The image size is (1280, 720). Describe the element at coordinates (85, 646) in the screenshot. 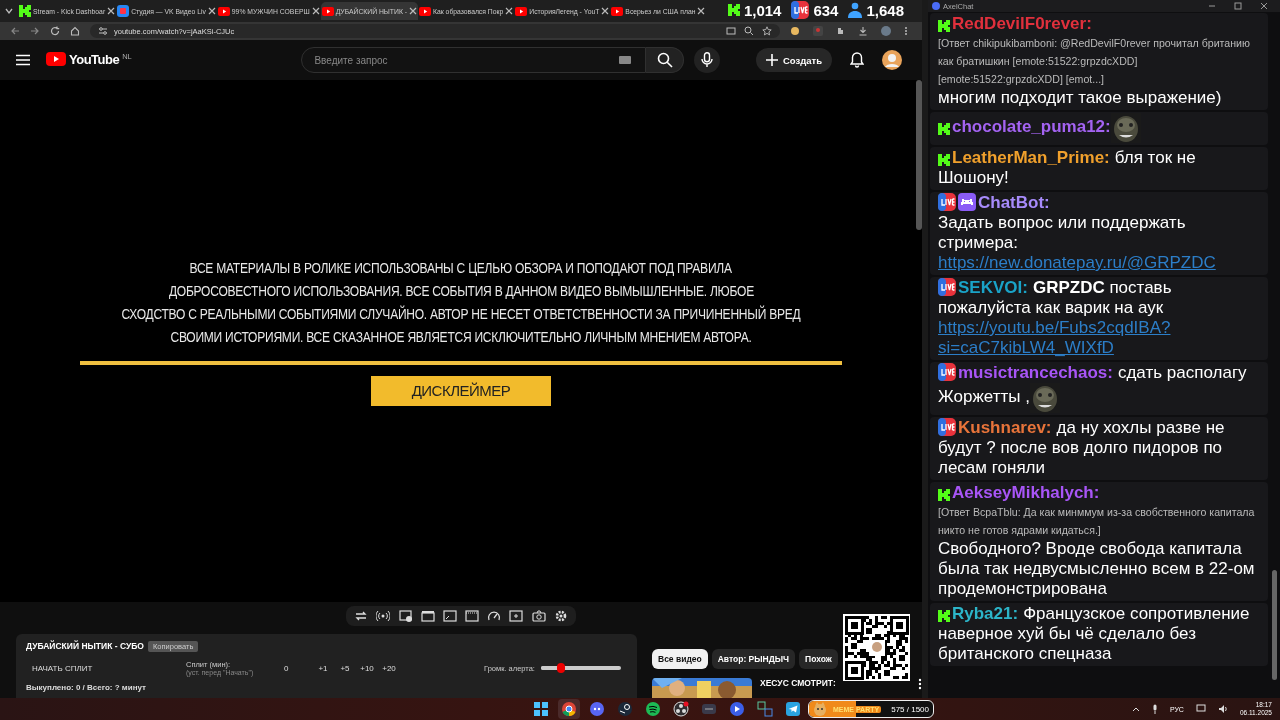

I see `panel-title: ДУБАЙСКИЙ НЫТИК - СУБО` at that location.